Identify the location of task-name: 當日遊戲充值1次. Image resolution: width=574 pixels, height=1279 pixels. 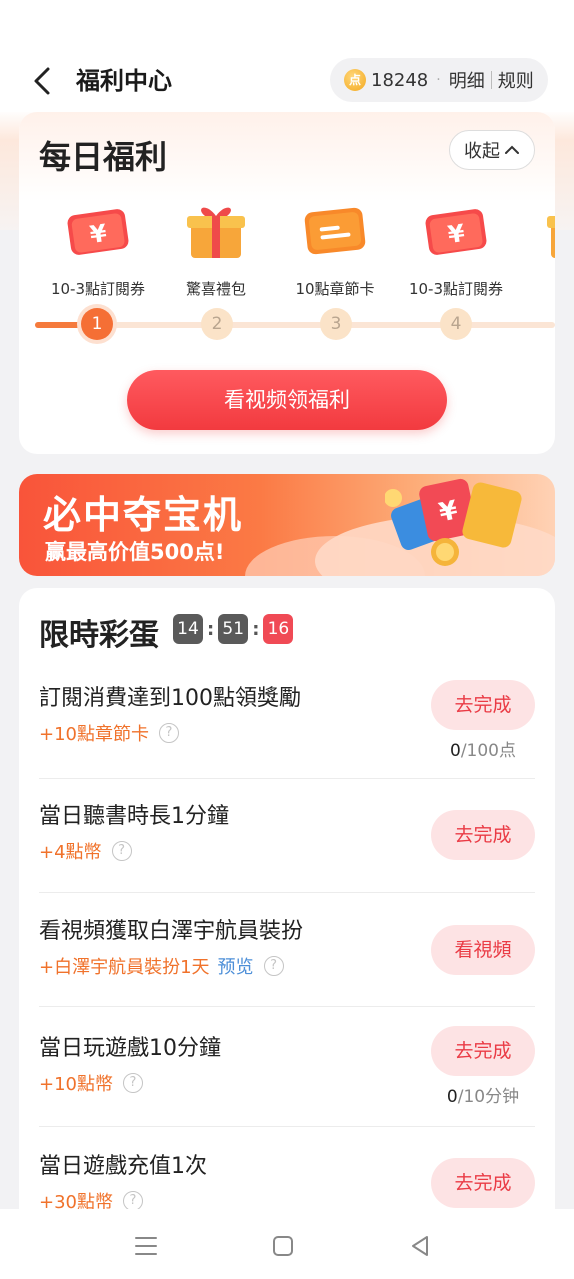
(123, 1166).